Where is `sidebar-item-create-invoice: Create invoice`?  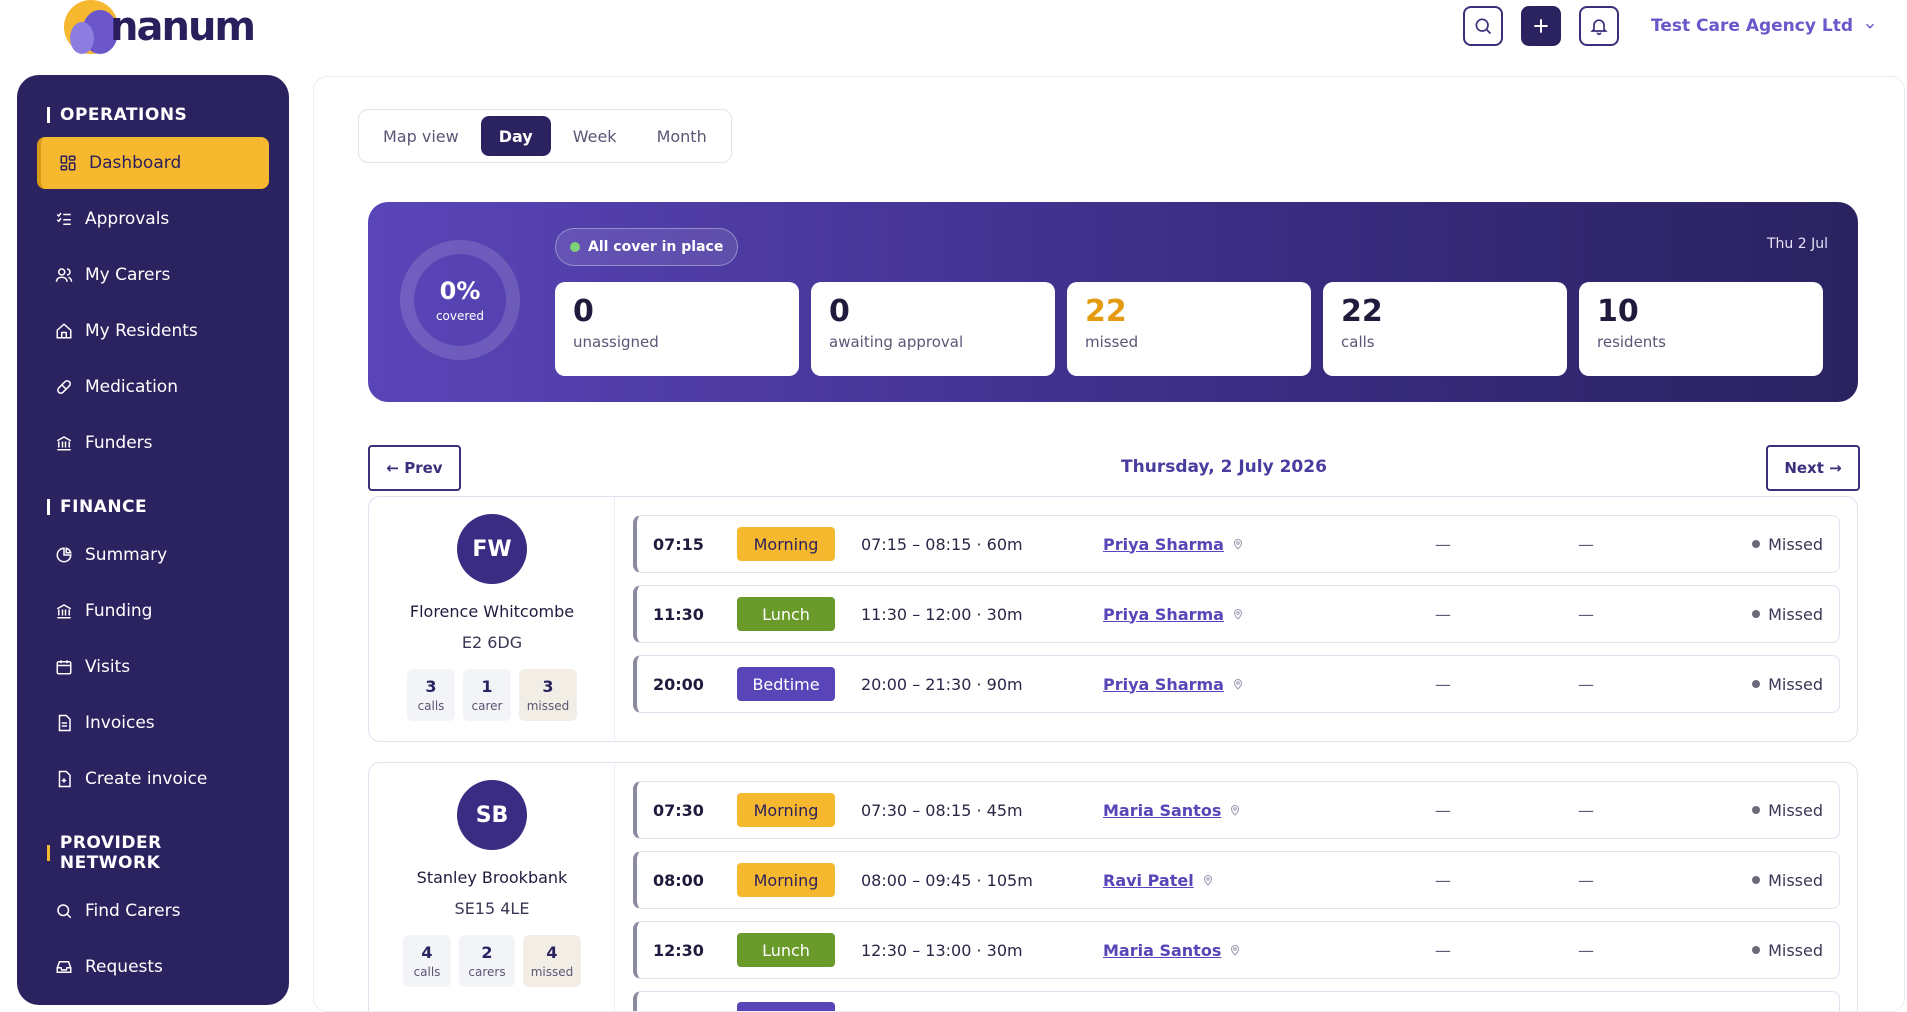
sidebar-item-create-invoice: Create invoice is located at coordinates (153, 779).